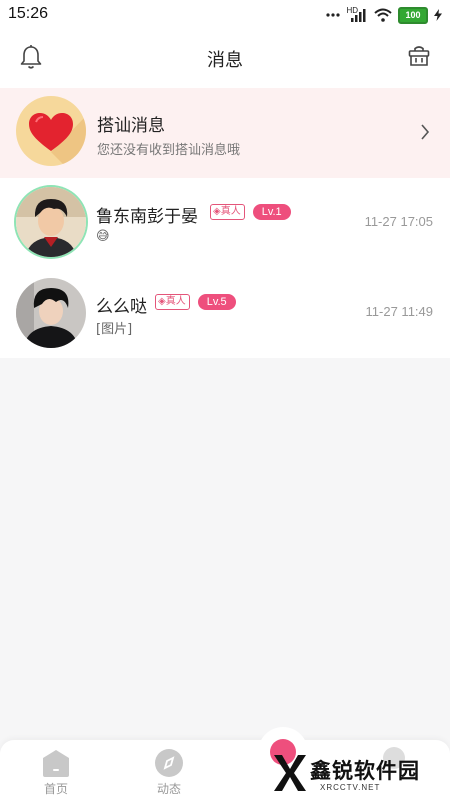 This screenshot has width=450, height=800. I want to click on contact-name: 么么哒, so click(121, 307).